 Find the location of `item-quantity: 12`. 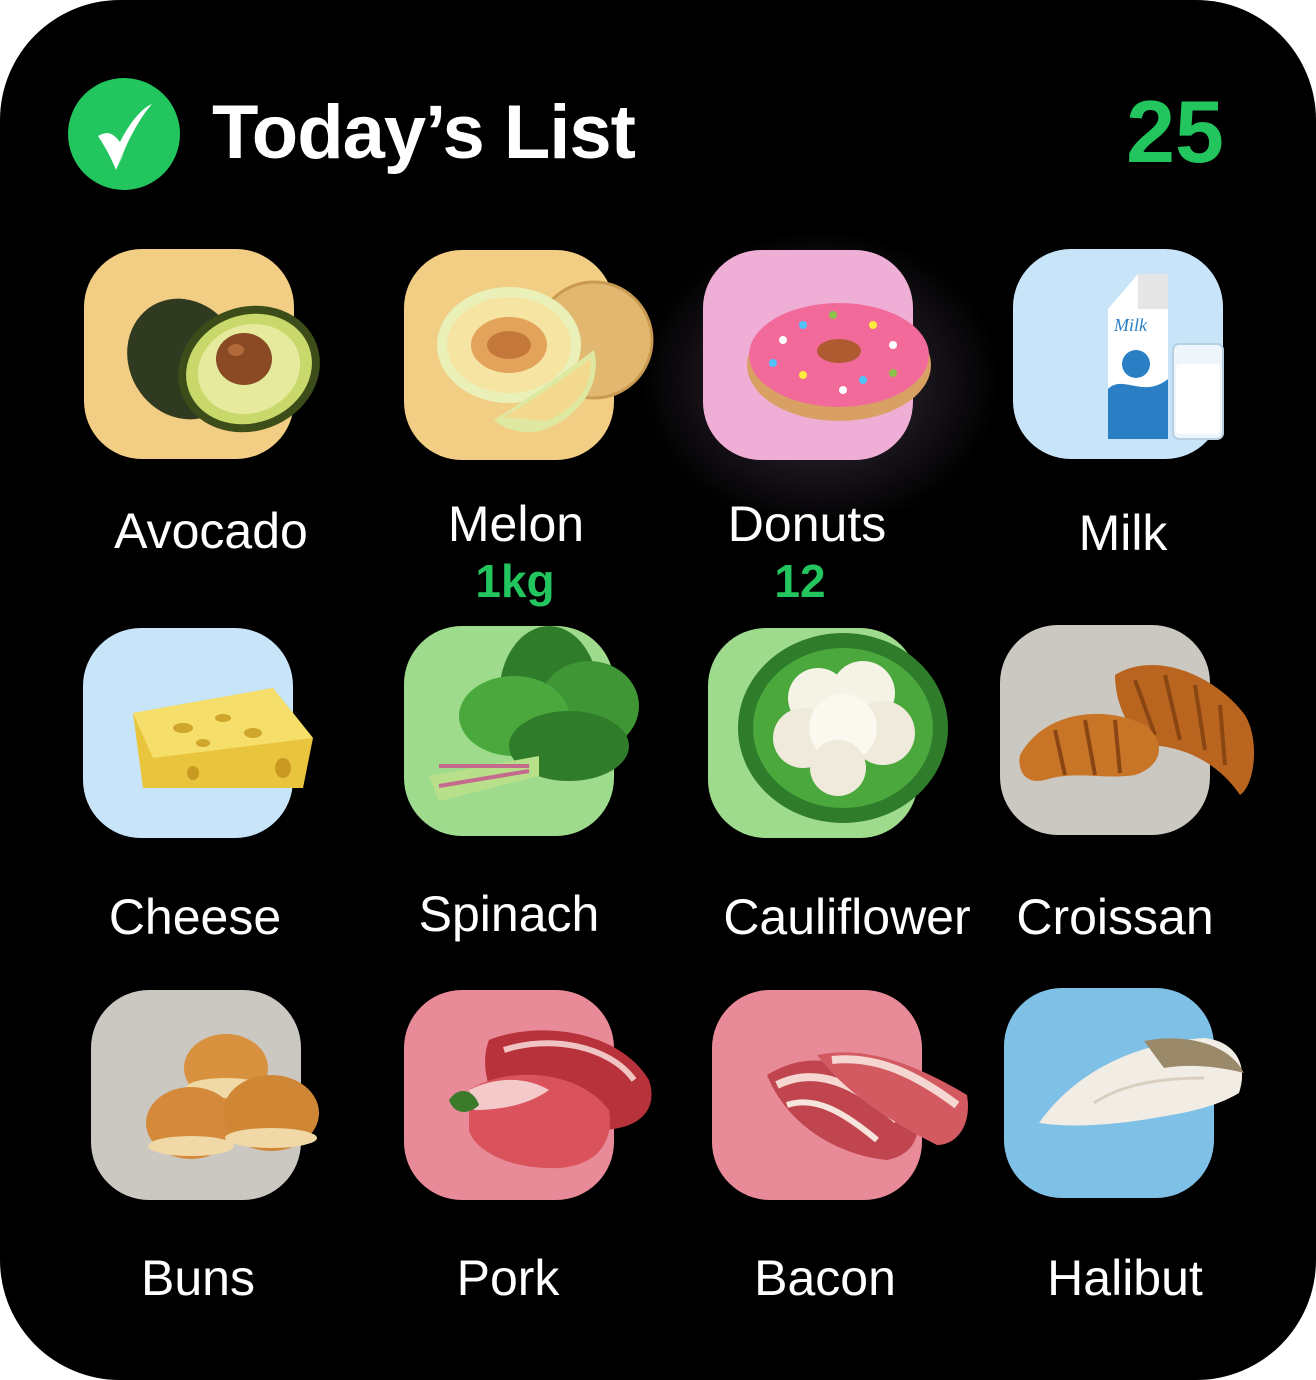

item-quantity: 12 is located at coordinates (800, 581).